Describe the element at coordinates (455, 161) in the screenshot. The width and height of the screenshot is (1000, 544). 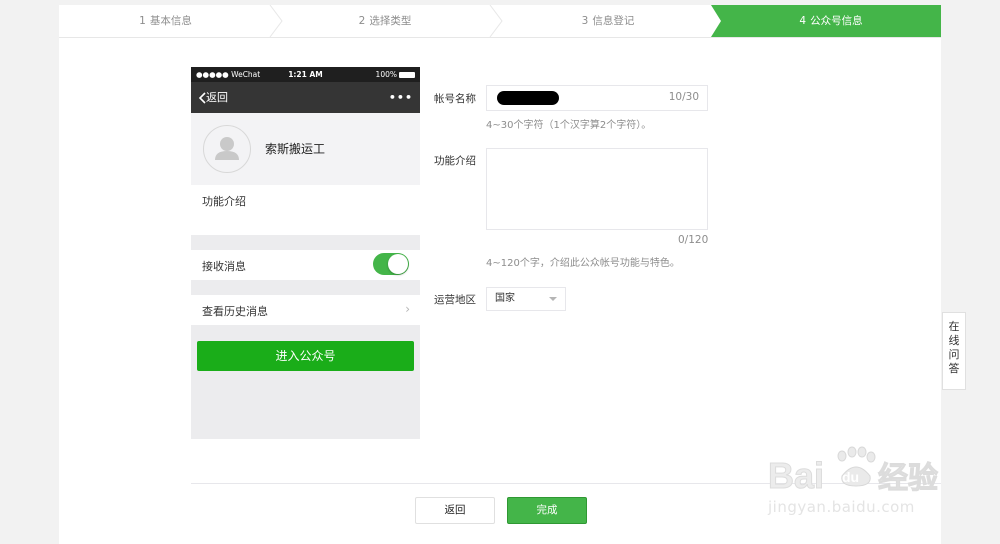
I see `intro-field-label: 功能介绍` at that location.